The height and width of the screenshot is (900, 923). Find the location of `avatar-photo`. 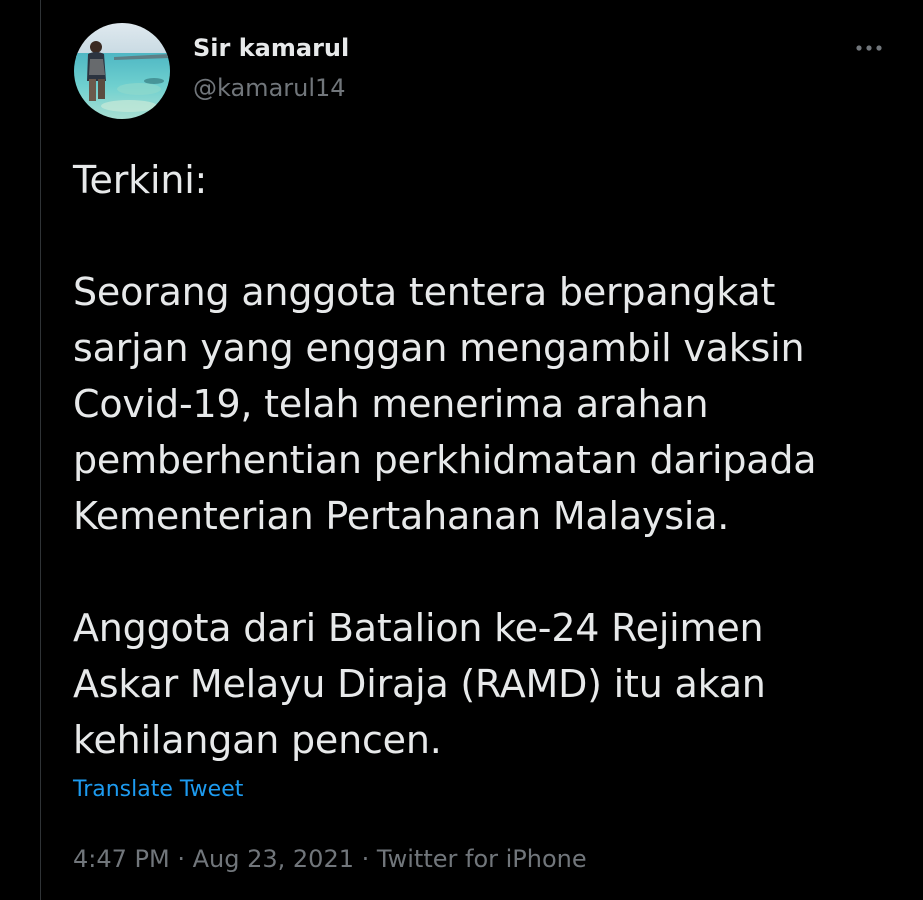

avatar-photo is located at coordinates (122, 71).